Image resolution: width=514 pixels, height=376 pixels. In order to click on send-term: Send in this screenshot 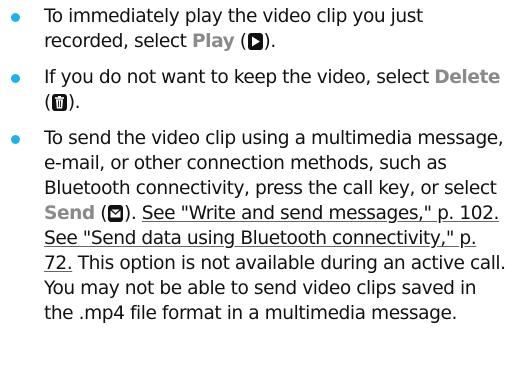, I will do `click(69, 213)`.